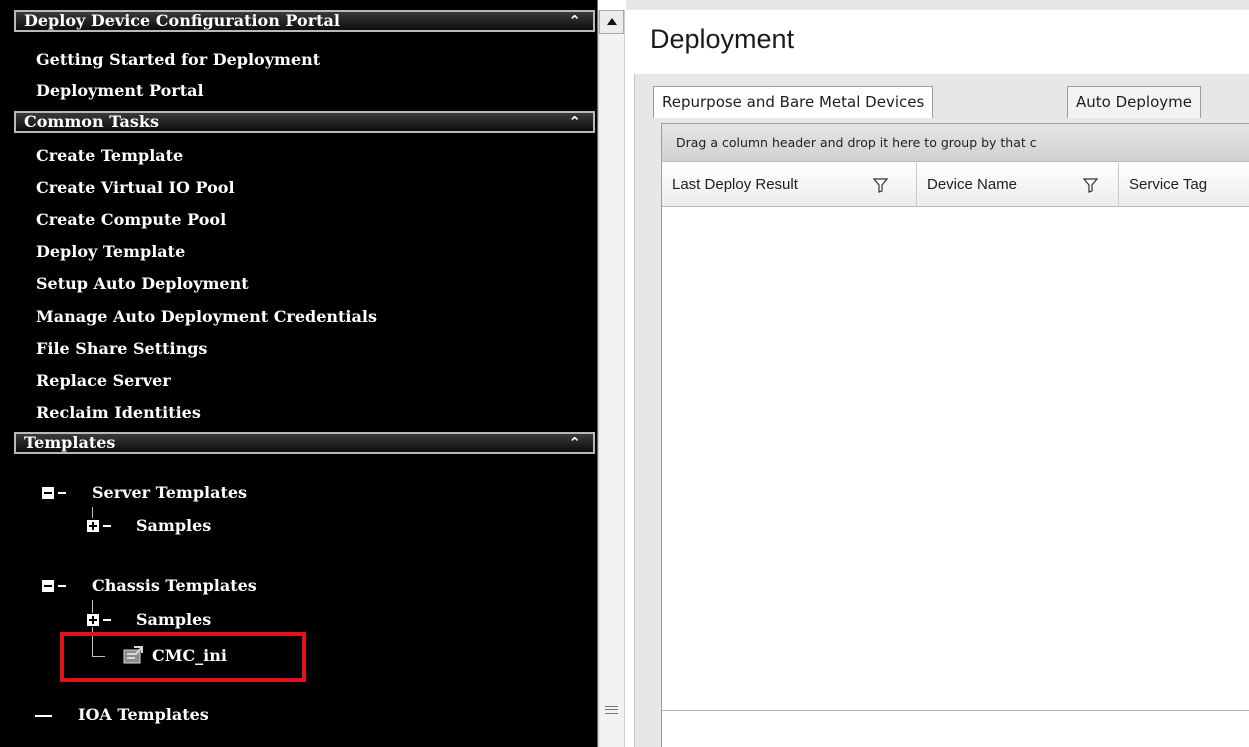  Describe the element at coordinates (972, 184) in the screenshot. I see `column-label: Device Name` at that location.